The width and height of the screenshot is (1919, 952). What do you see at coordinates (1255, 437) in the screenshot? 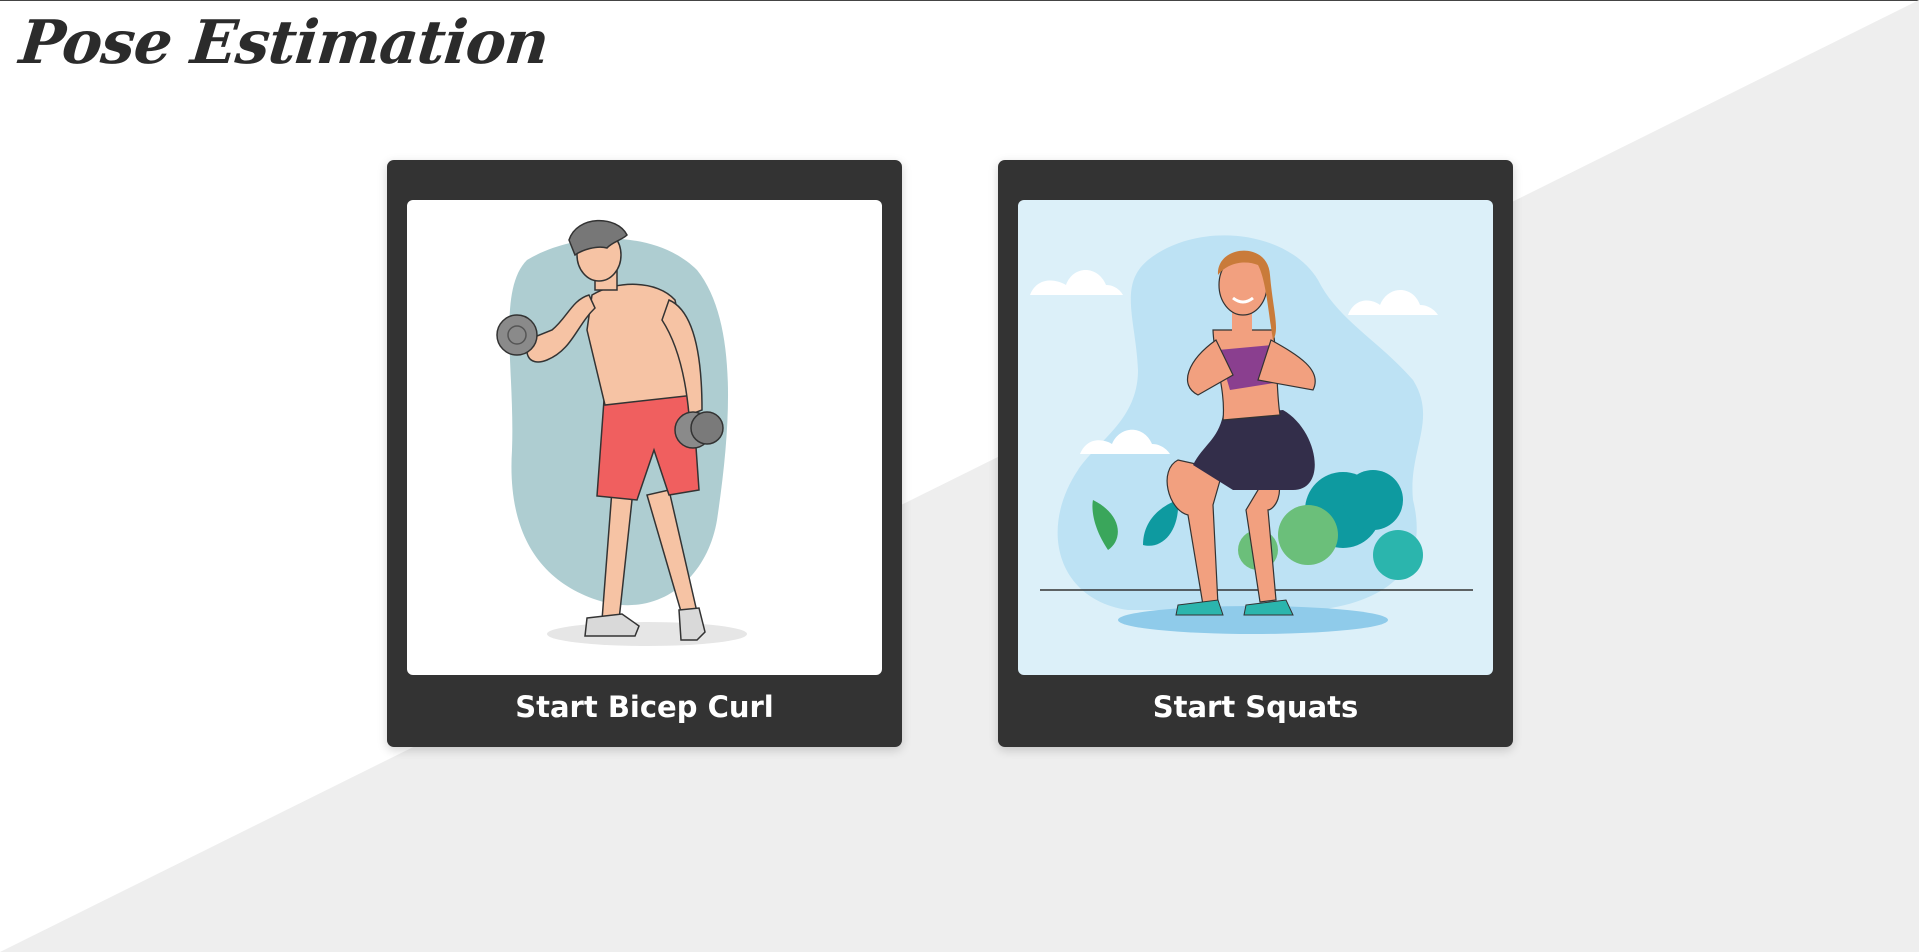
I see `squat-illustration` at bounding box center [1255, 437].